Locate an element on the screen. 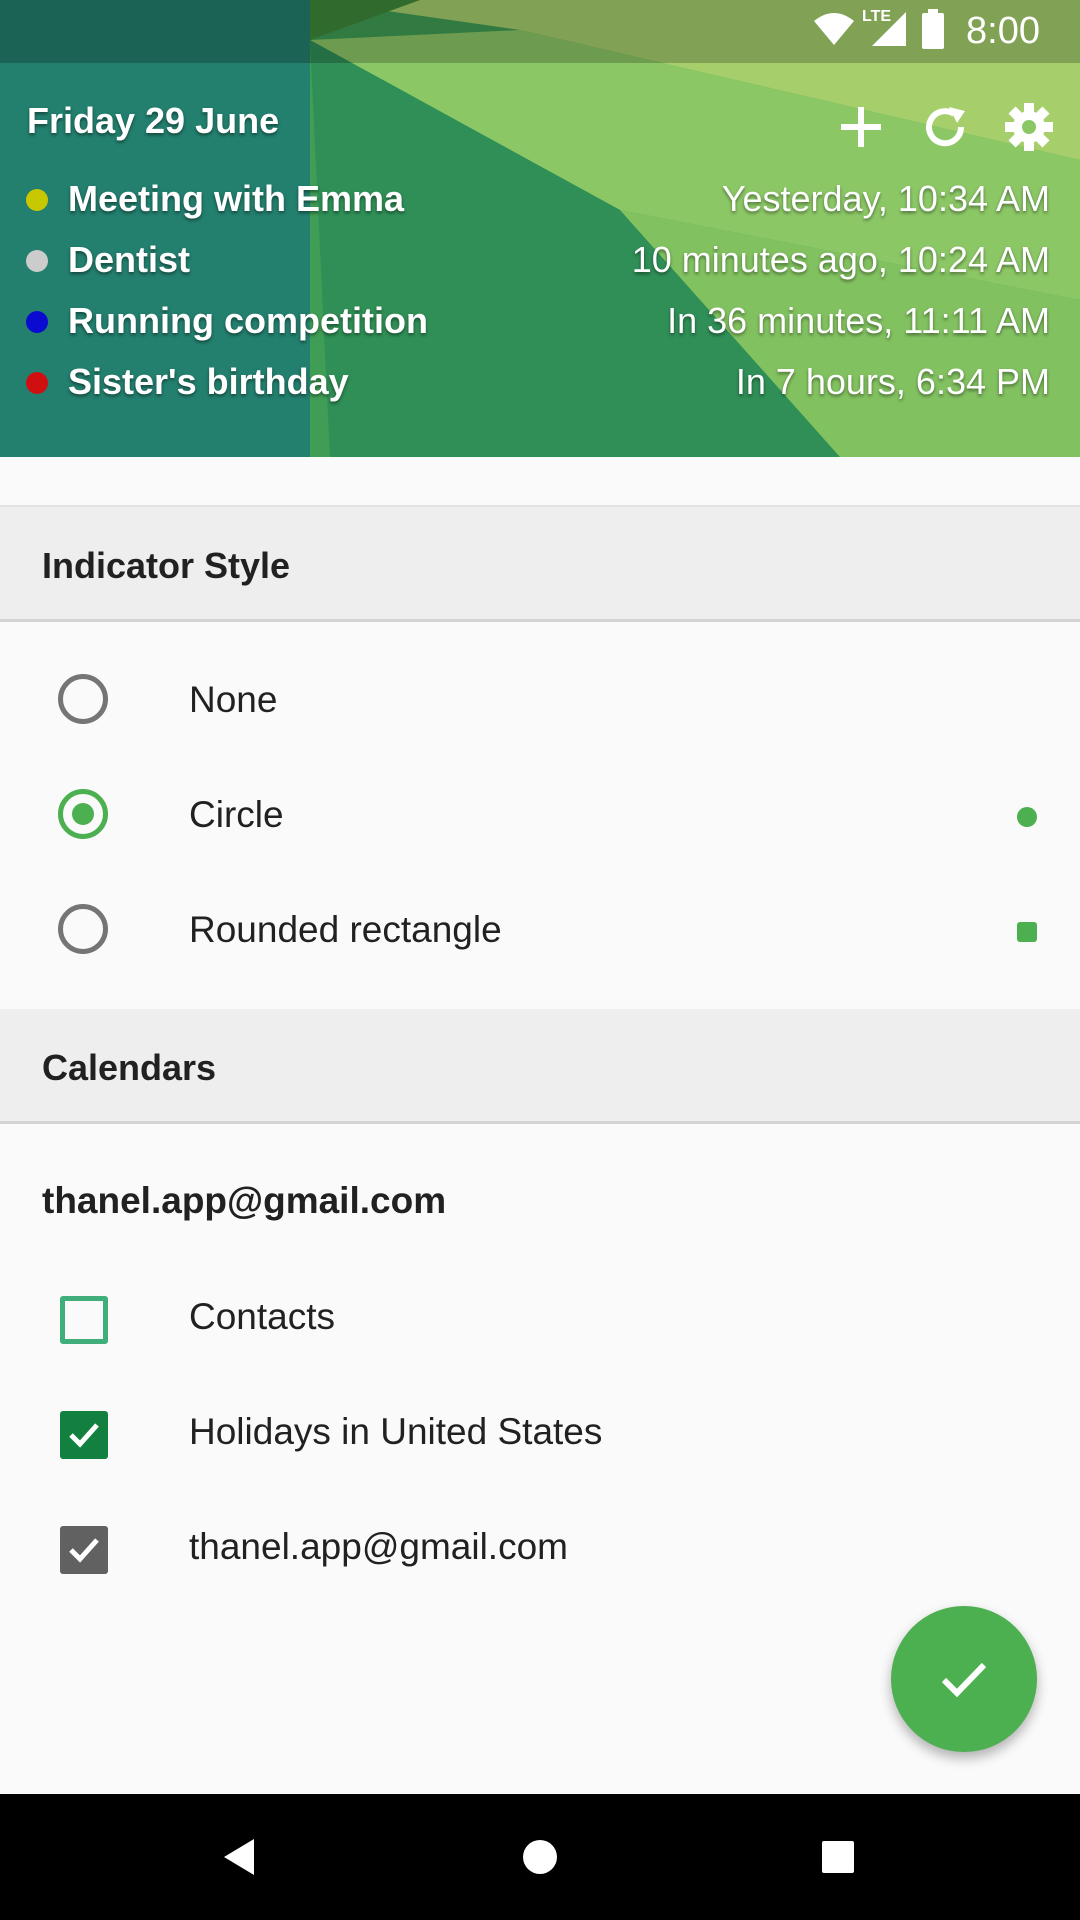 This screenshot has height=1920, width=1080. event-title: Dentist is located at coordinates (129, 259).